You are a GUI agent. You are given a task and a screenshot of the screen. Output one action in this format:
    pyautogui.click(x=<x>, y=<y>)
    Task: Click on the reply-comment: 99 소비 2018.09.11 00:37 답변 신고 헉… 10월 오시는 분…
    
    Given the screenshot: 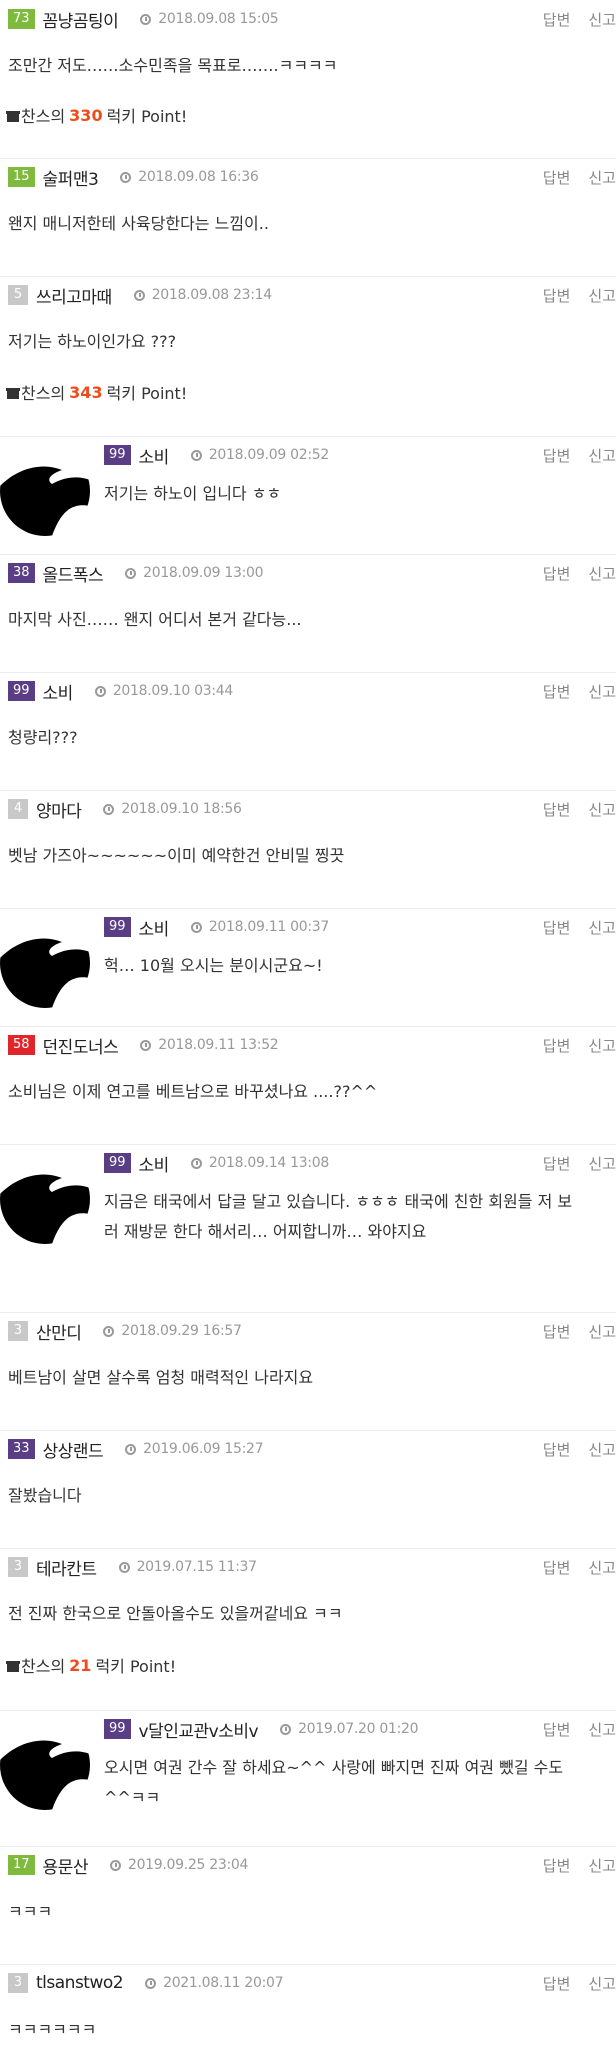 What is the action you would take?
    pyautogui.click(x=308, y=967)
    